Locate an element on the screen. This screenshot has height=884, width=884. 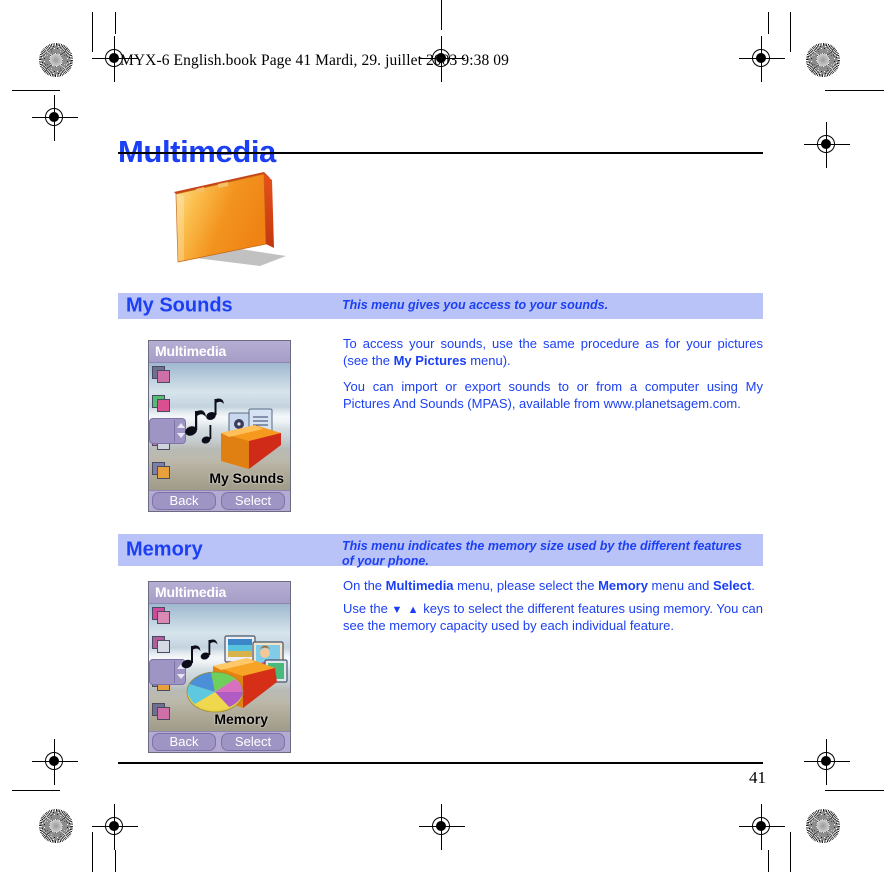
emphasis-select: Select is located at coordinates (732, 585).